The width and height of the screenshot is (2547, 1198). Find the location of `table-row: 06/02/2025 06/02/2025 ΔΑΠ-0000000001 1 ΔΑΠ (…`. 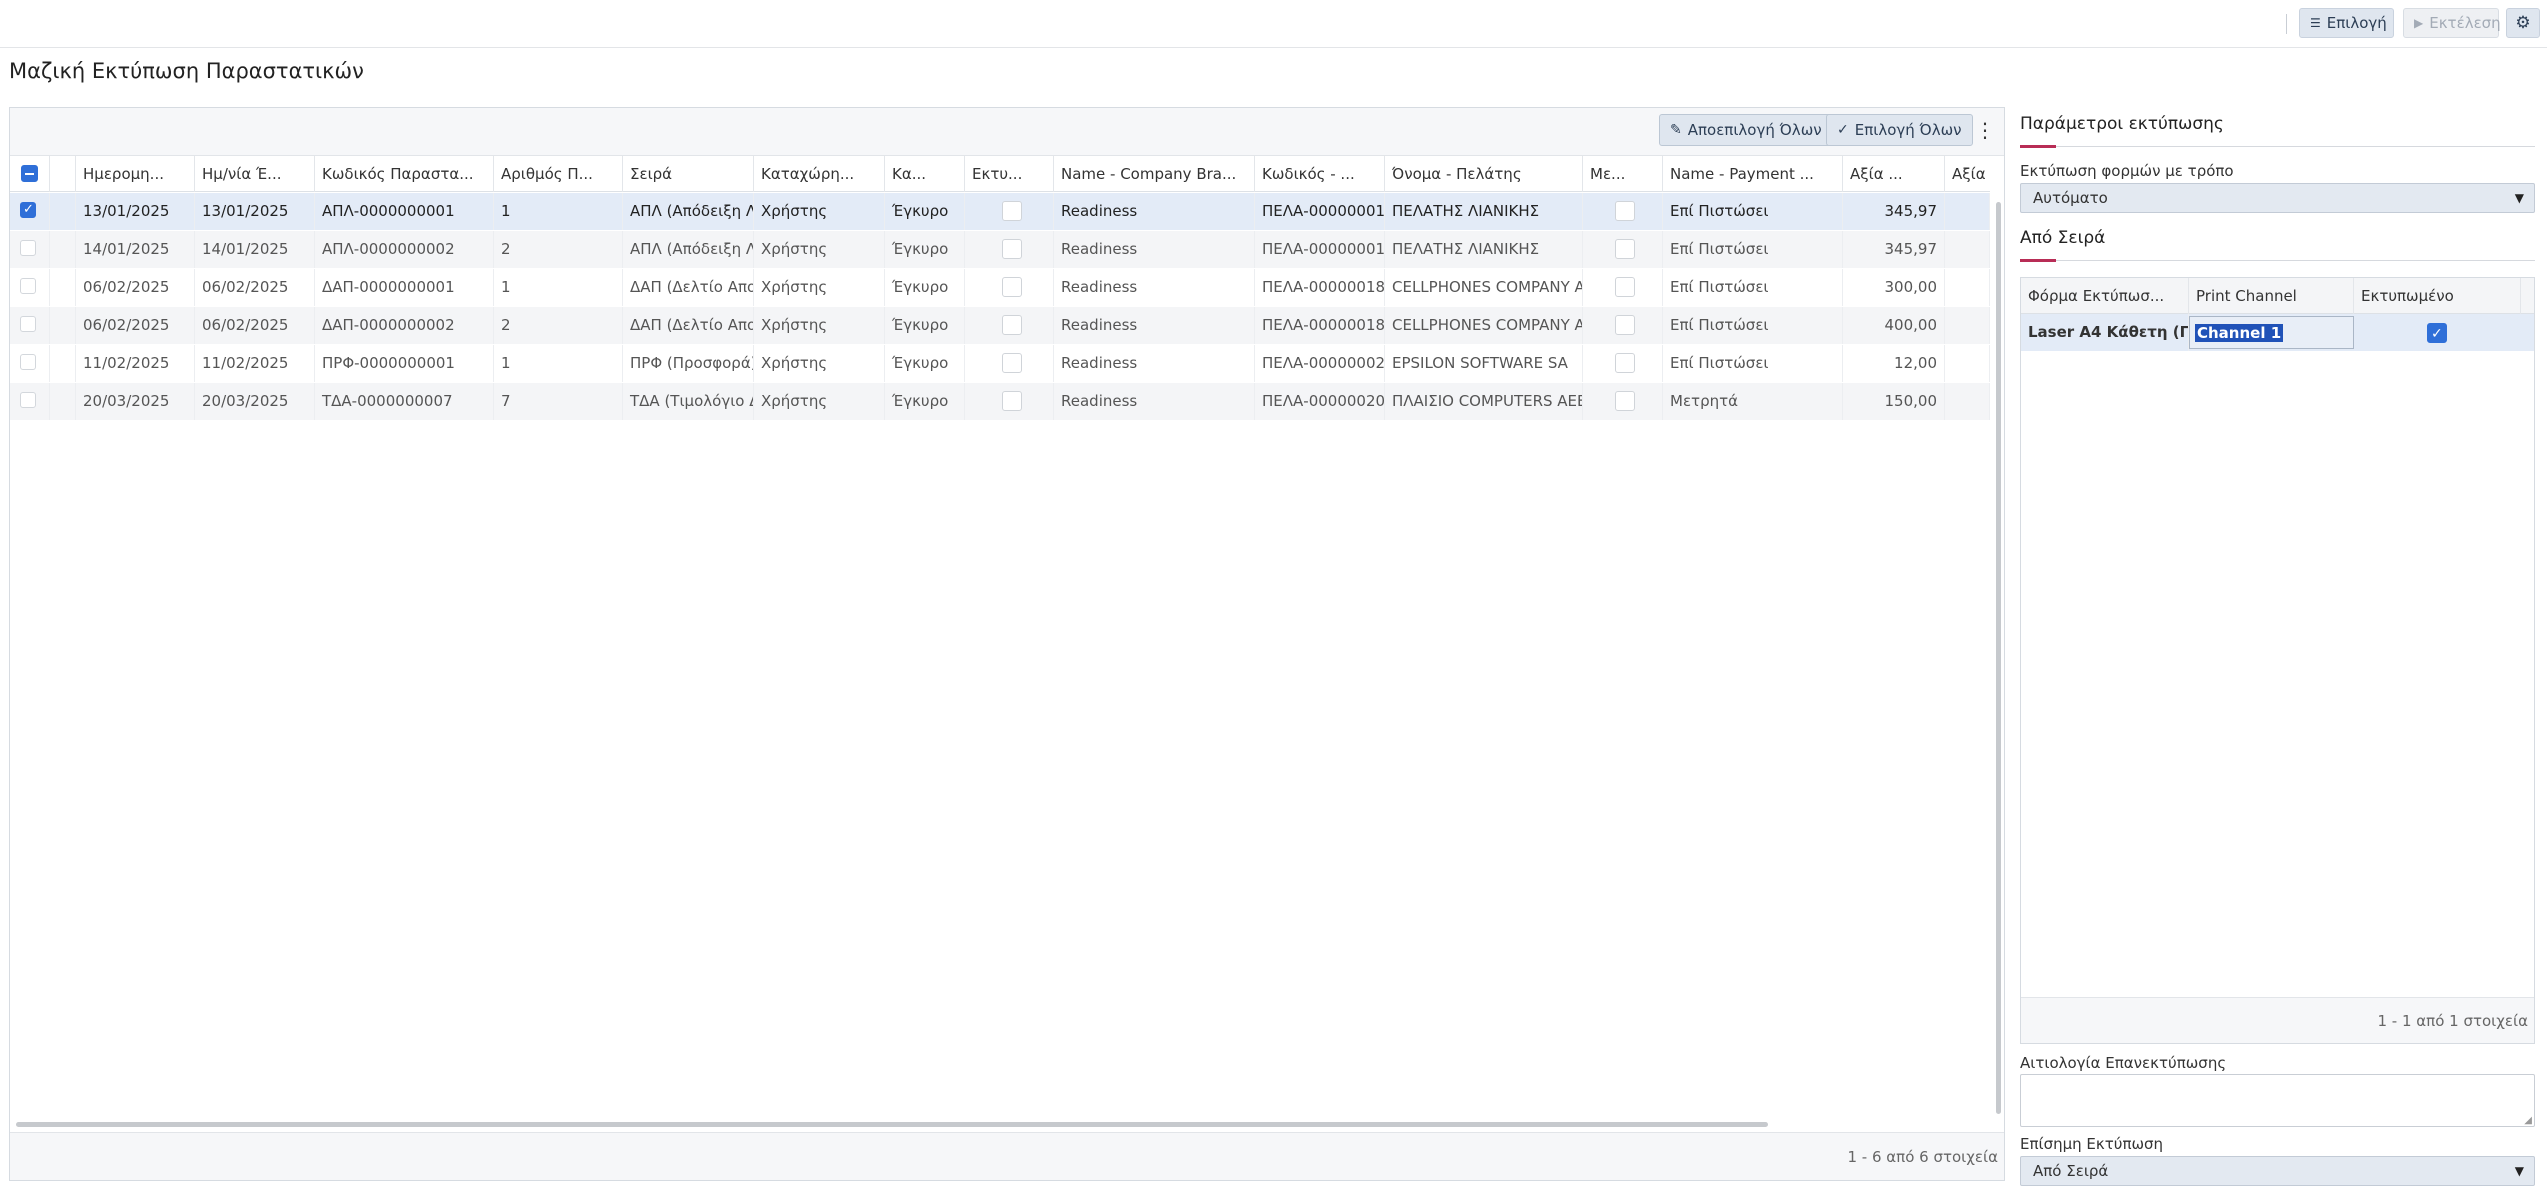

table-row: 06/02/2025 06/02/2025 ΔΑΠ-0000000001 1 ΔΑΠ (… is located at coordinates (1000, 287).